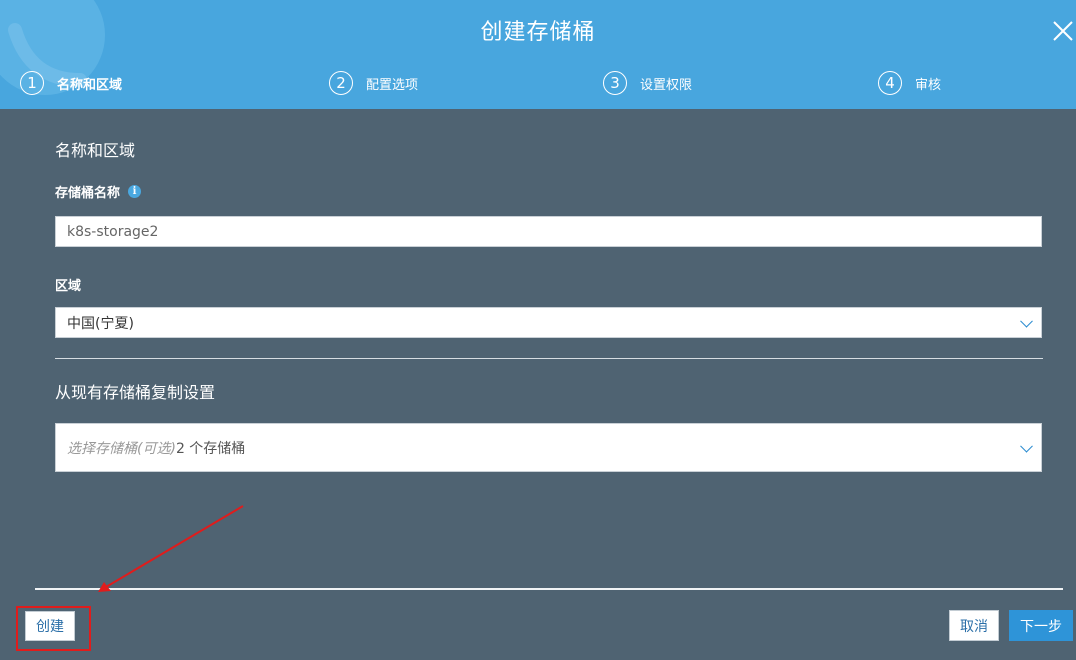 Image resolution: width=1076 pixels, height=660 pixels. Describe the element at coordinates (1041, 625) in the screenshot. I see `next-button: 下一步` at that location.